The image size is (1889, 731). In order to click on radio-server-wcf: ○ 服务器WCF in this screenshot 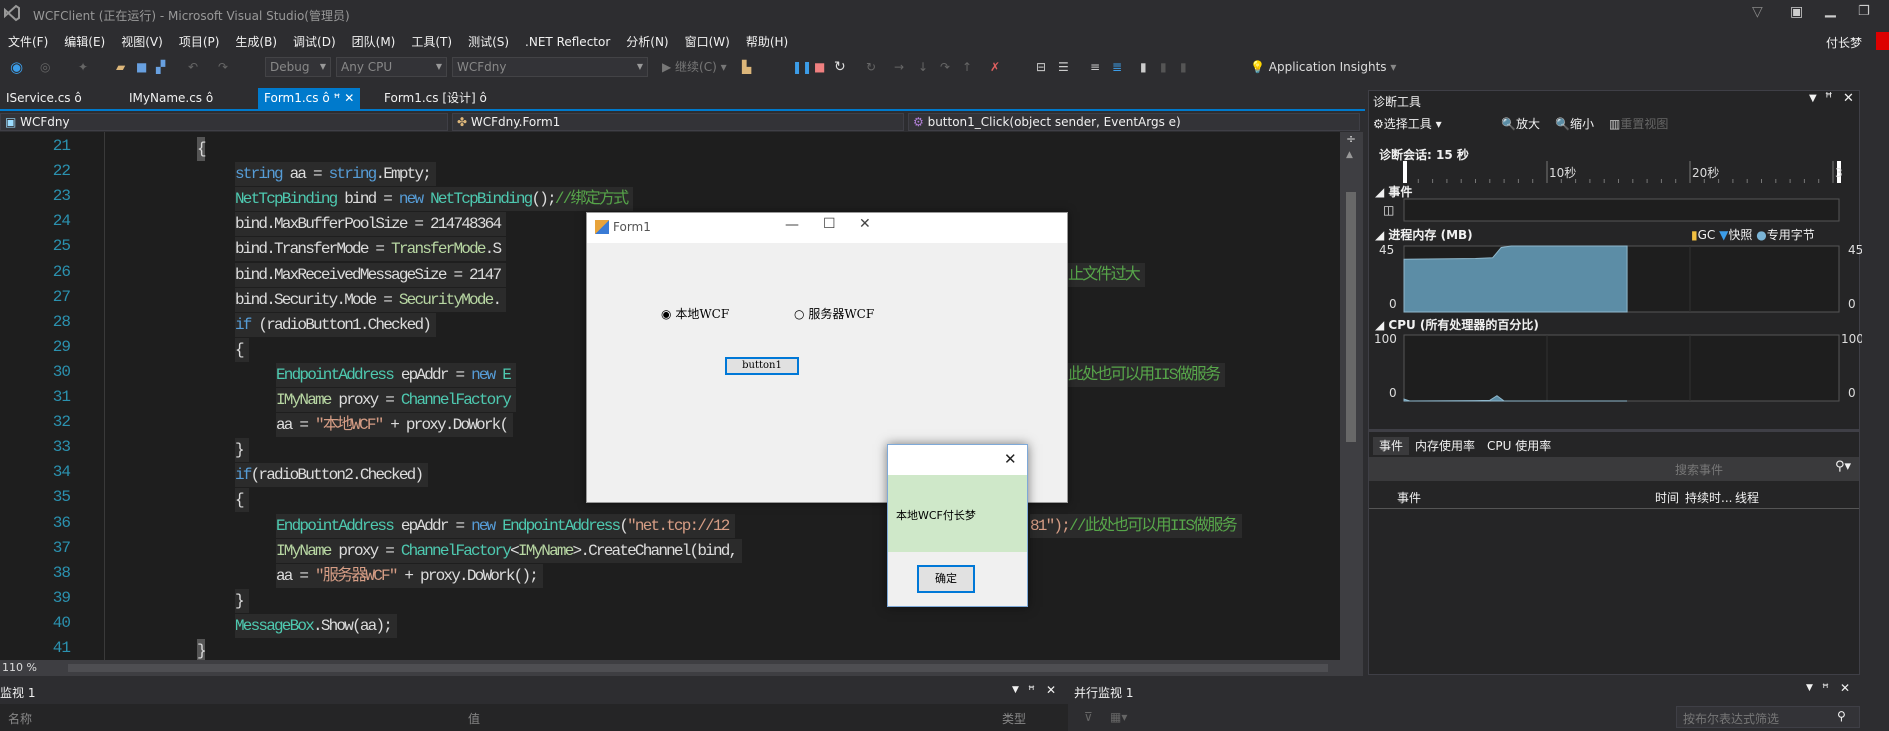, I will do `click(834, 313)`.